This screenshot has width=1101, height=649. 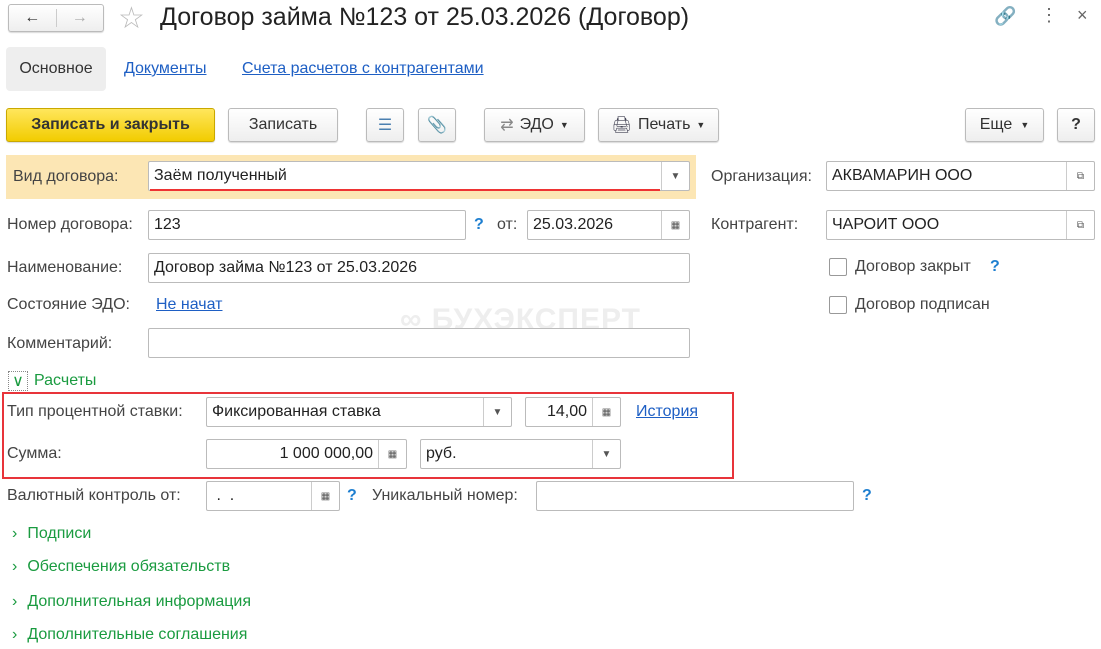 I want to click on currency-control-date: . . ▦, so click(x=273, y=496).